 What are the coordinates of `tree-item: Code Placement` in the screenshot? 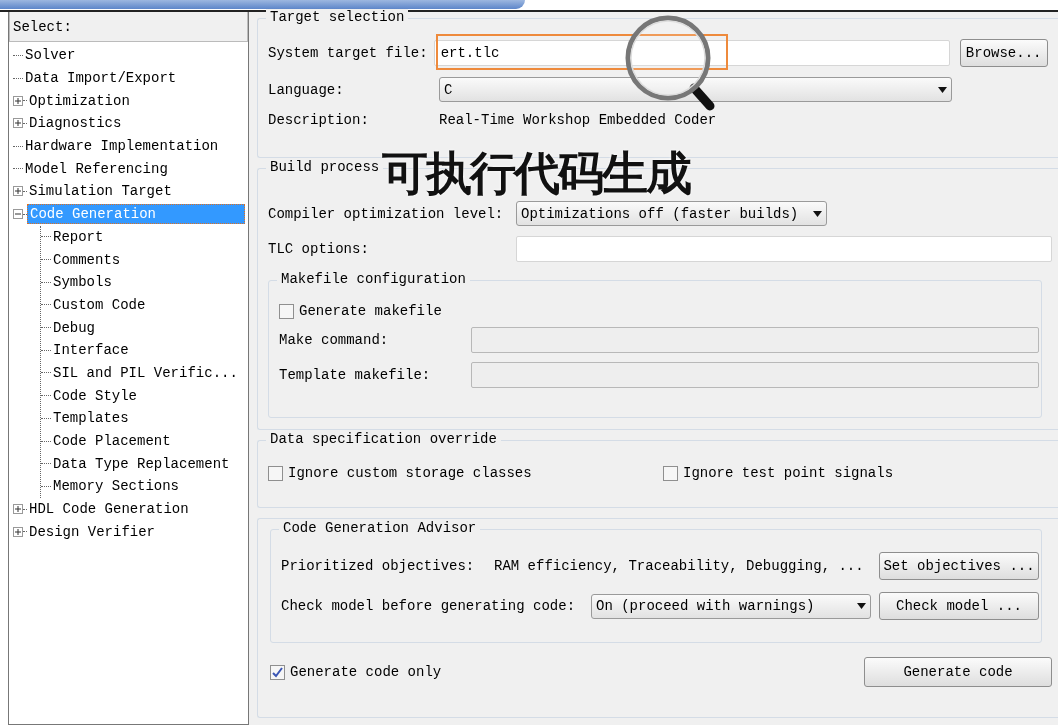 It's located at (112, 441).